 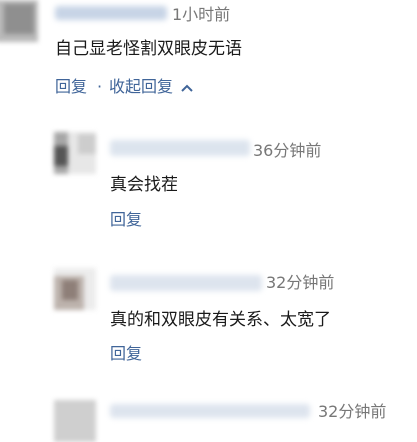 I want to click on collapse-replies-button: 收起回复, so click(x=151, y=87).